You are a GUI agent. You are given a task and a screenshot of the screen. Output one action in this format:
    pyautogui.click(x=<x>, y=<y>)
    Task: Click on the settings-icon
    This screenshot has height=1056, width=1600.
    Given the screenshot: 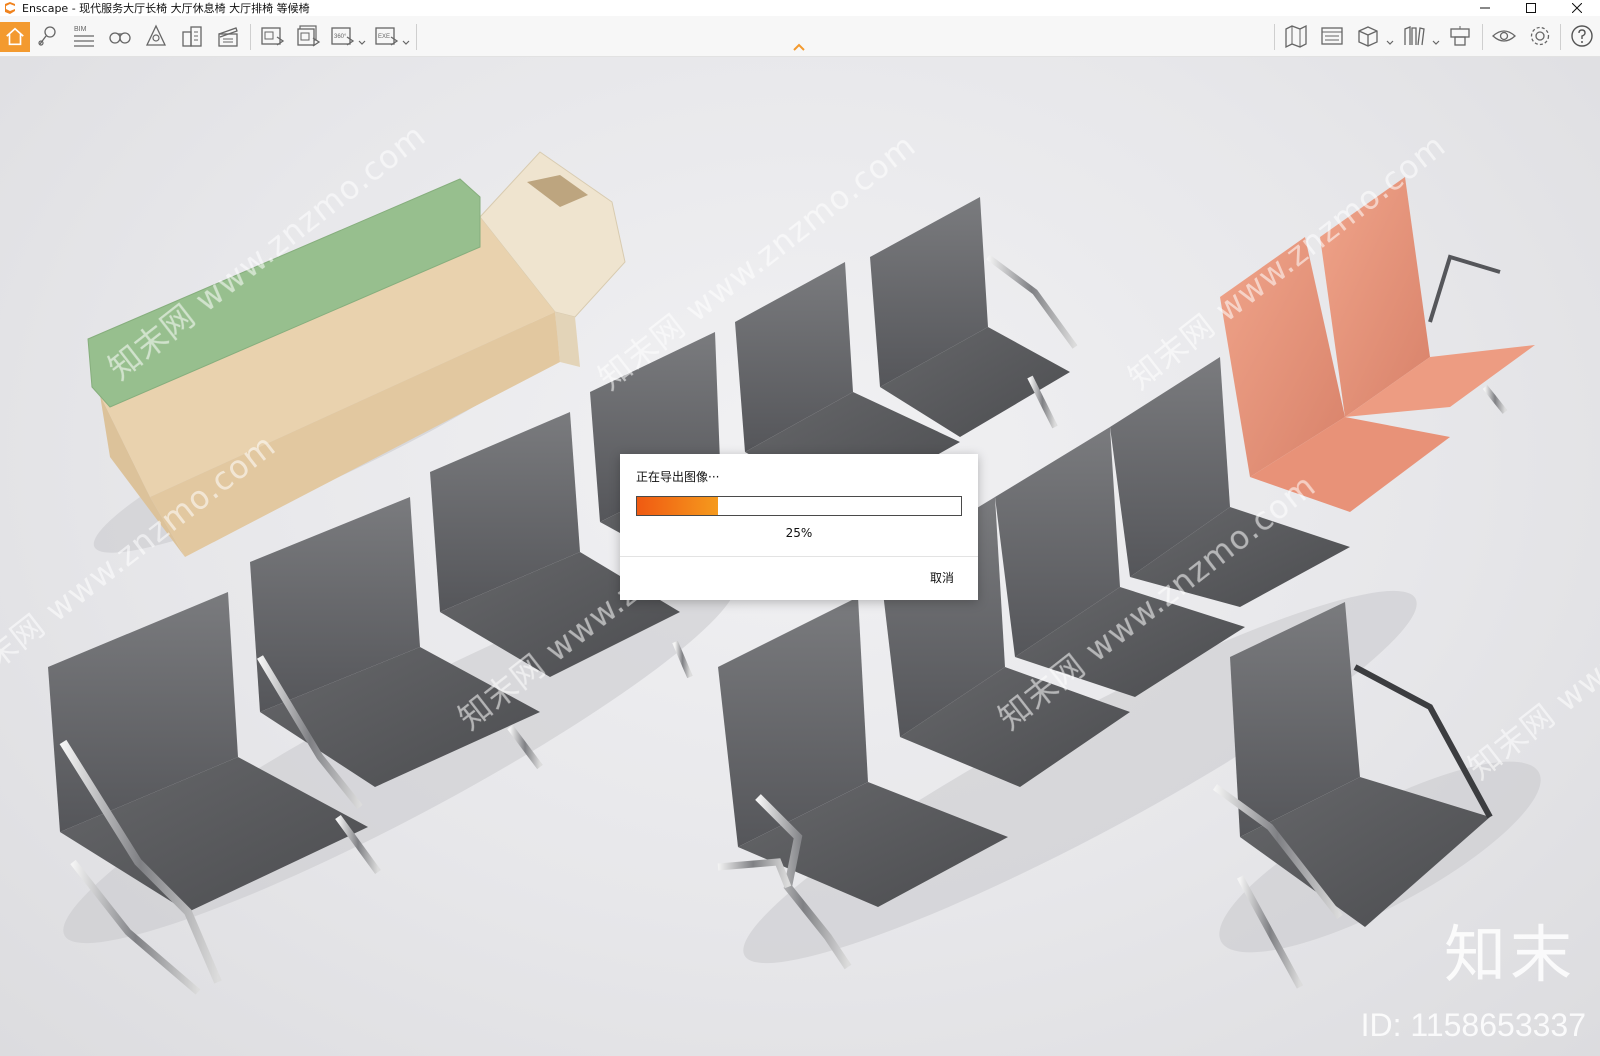 What is the action you would take?
    pyautogui.click(x=1540, y=36)
    